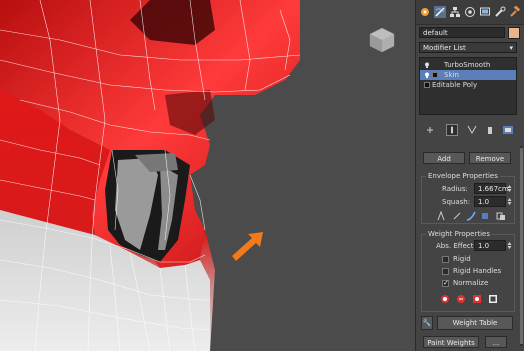 This screenshot has width=524, height=351. I want to click on stack-item-turbosmooth: TurboSmooth, so click(468, 65).